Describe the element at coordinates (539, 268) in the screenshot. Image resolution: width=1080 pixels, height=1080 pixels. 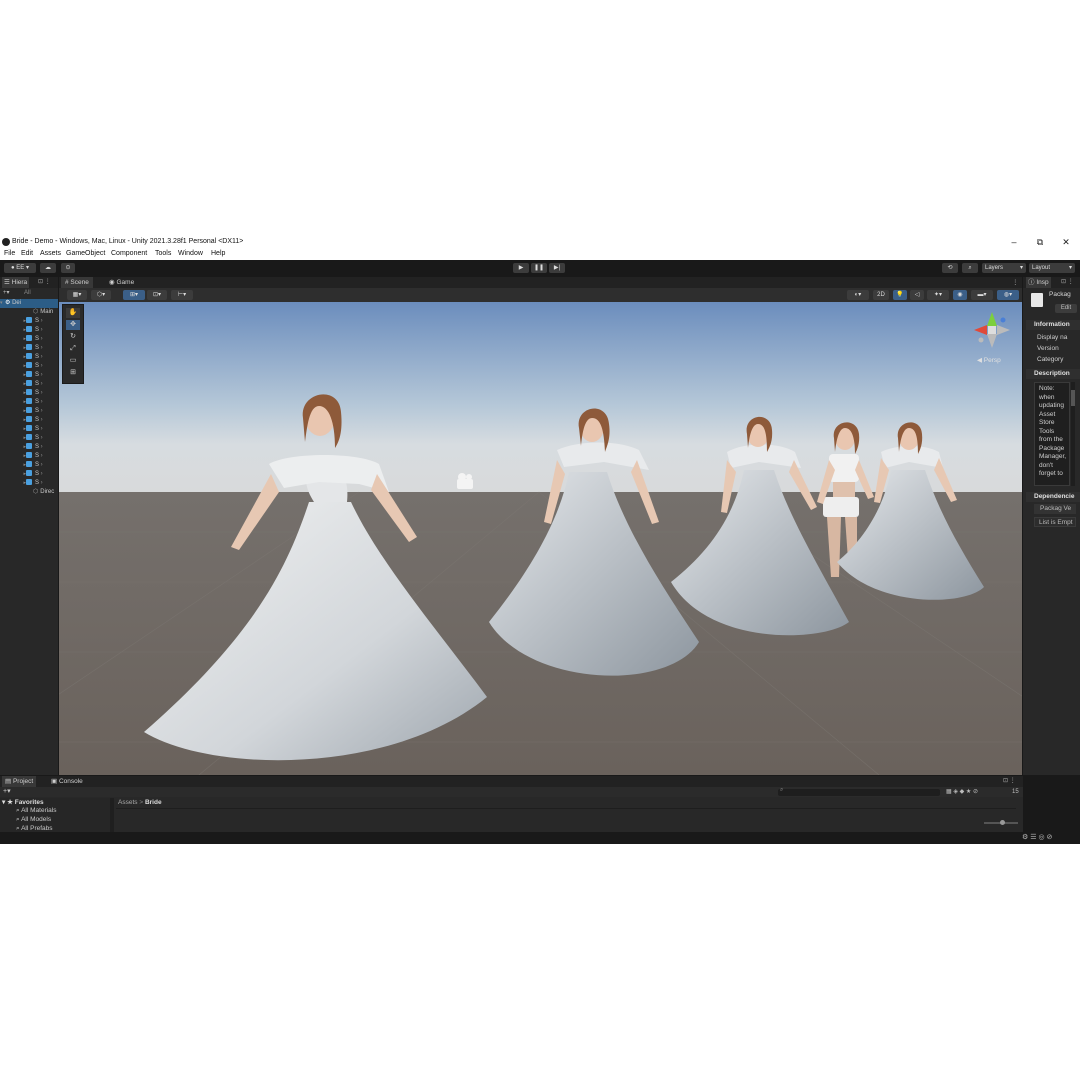
I see `pause-button: ❚❚` at that location.